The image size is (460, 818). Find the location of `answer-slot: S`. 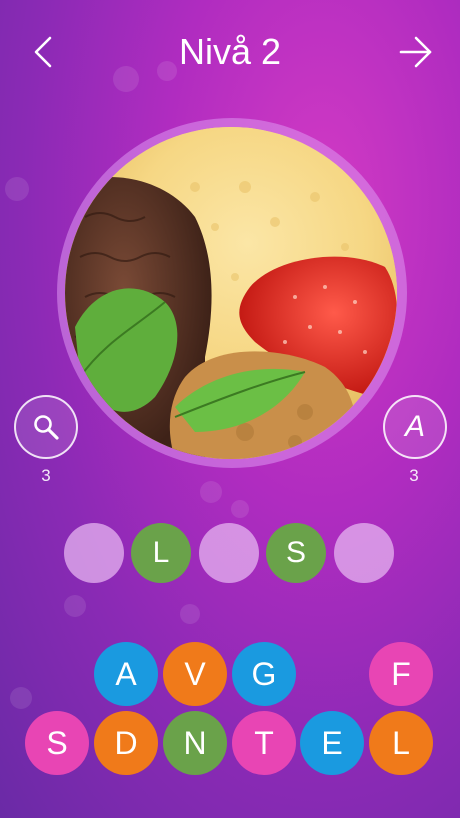

answer-slot: S is located at coordinates (296, 553).